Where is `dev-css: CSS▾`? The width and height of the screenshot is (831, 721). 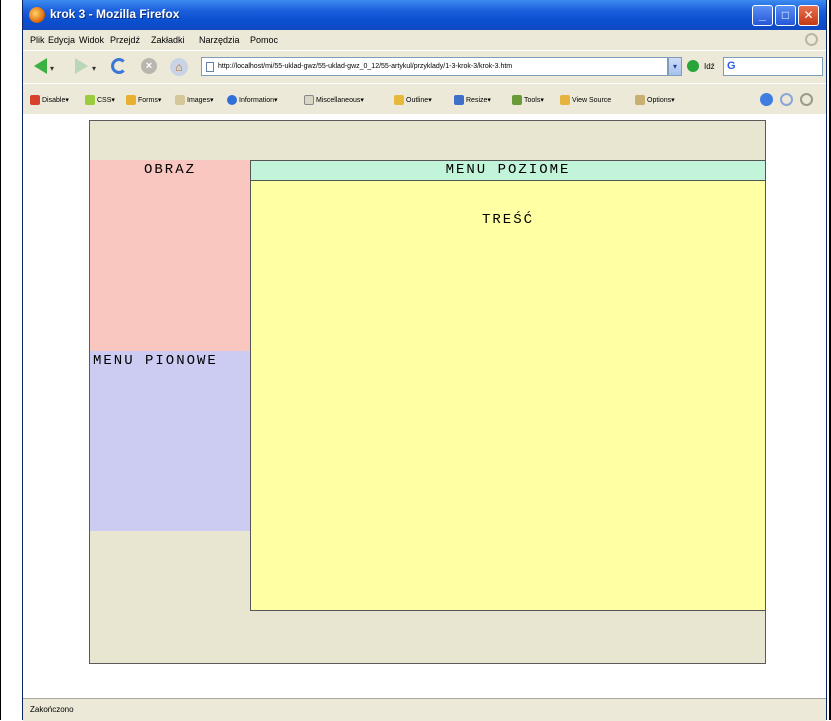
dev-css: CSS▾ is located at coordinates (100, 100).